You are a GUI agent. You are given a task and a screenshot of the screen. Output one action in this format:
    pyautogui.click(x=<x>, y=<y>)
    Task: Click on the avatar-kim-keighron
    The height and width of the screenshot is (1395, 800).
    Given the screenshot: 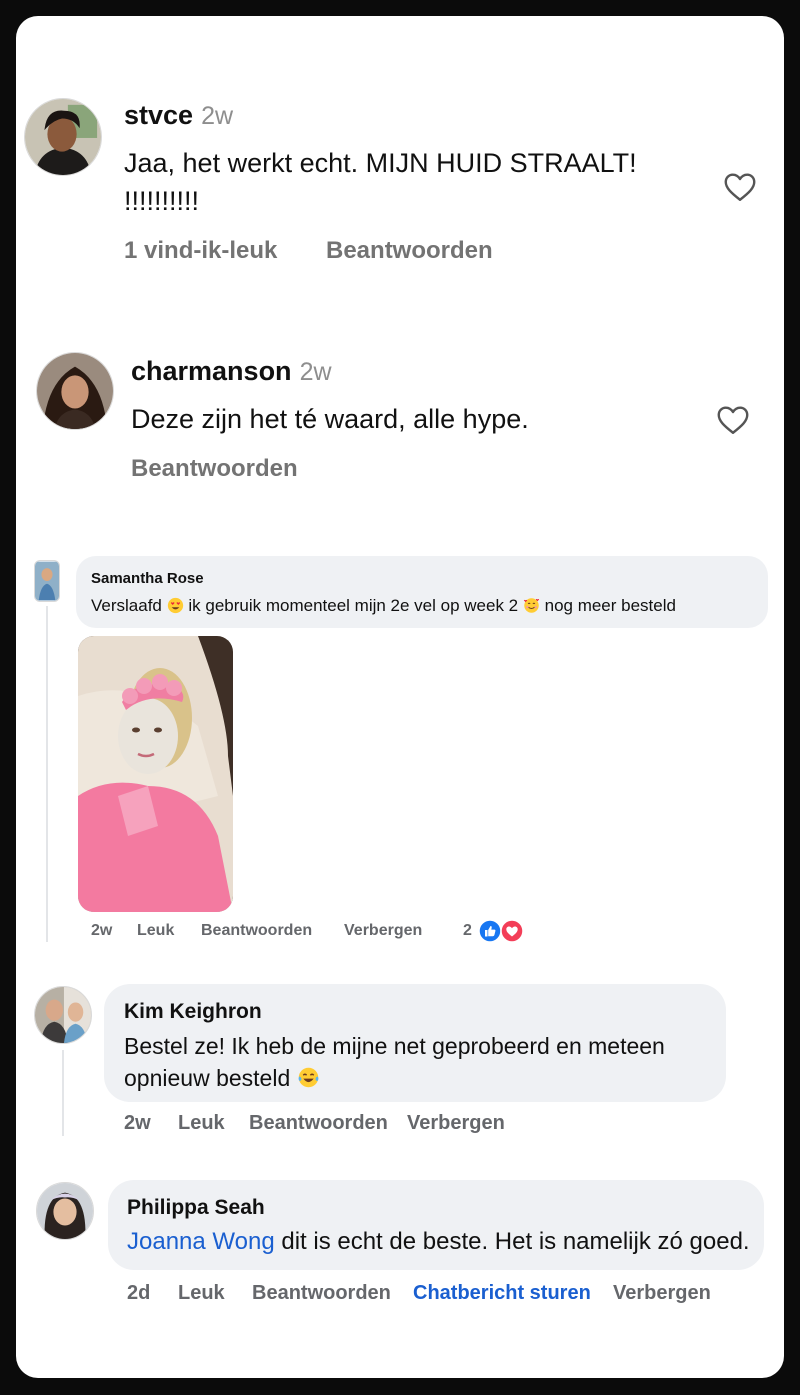 What is the action you would take?
    pyautogui.click(x=63, y=1015)
    